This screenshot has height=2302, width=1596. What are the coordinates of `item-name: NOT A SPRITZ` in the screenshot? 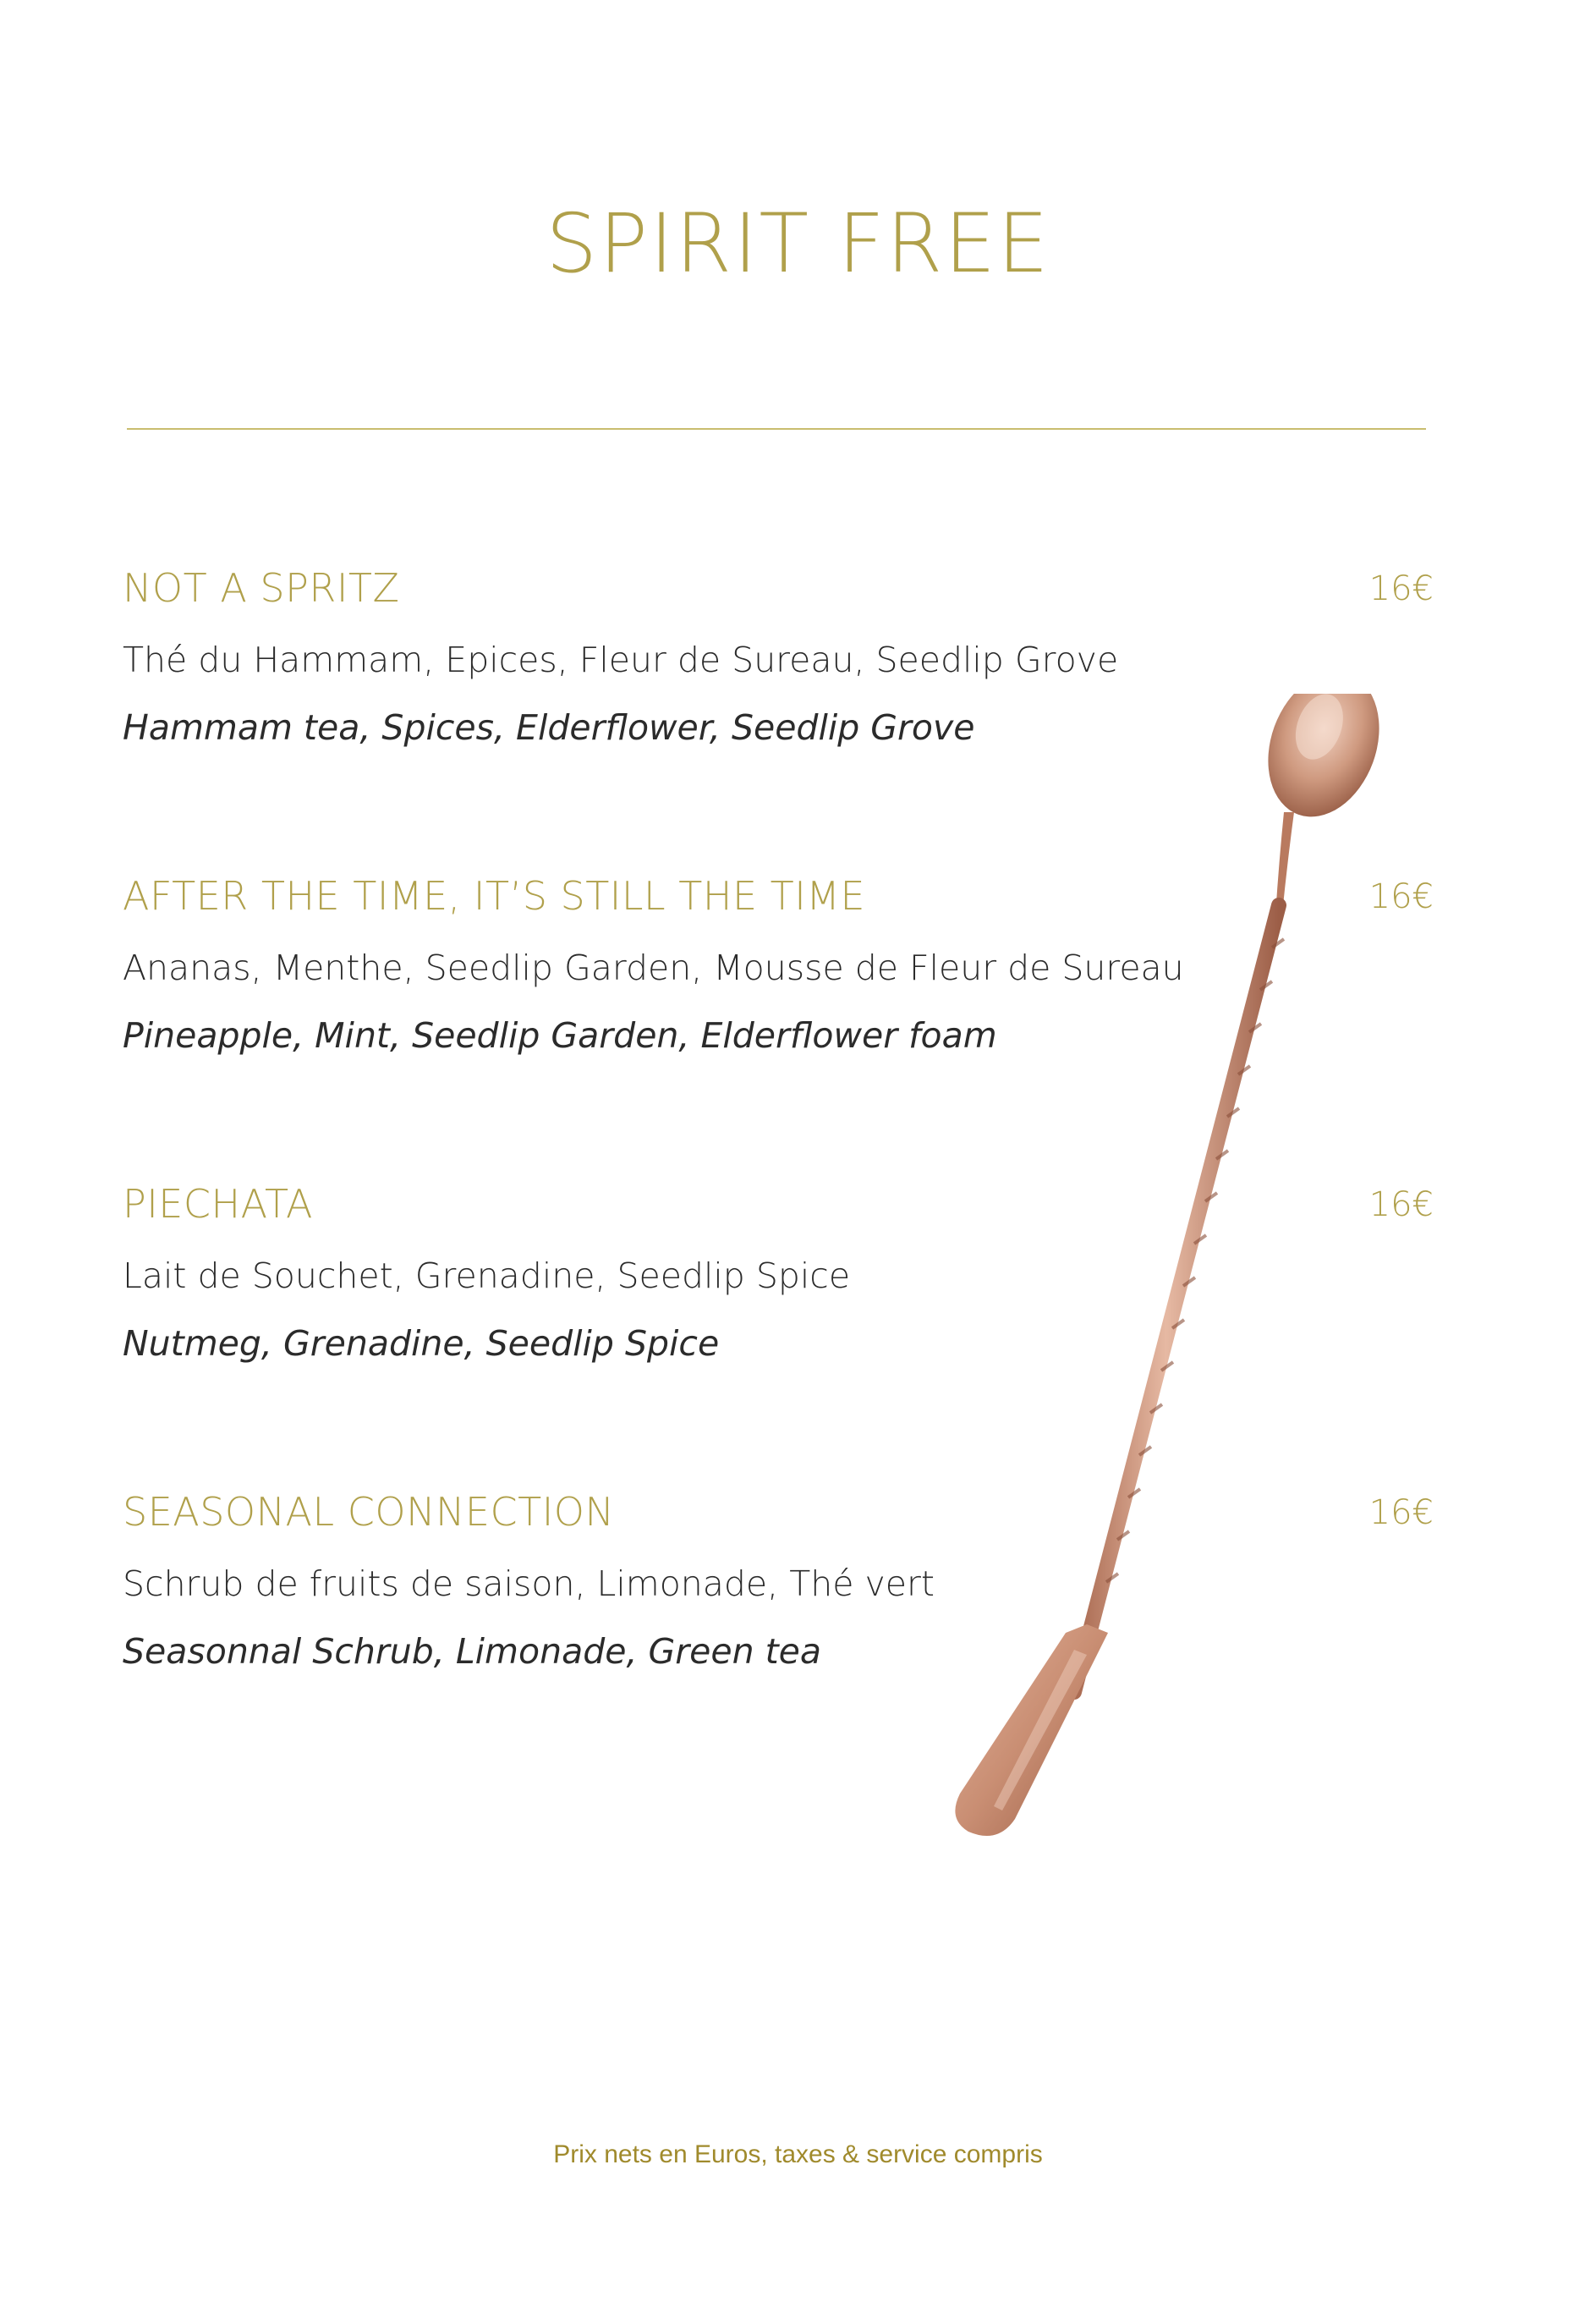 It's located at (261, 588).